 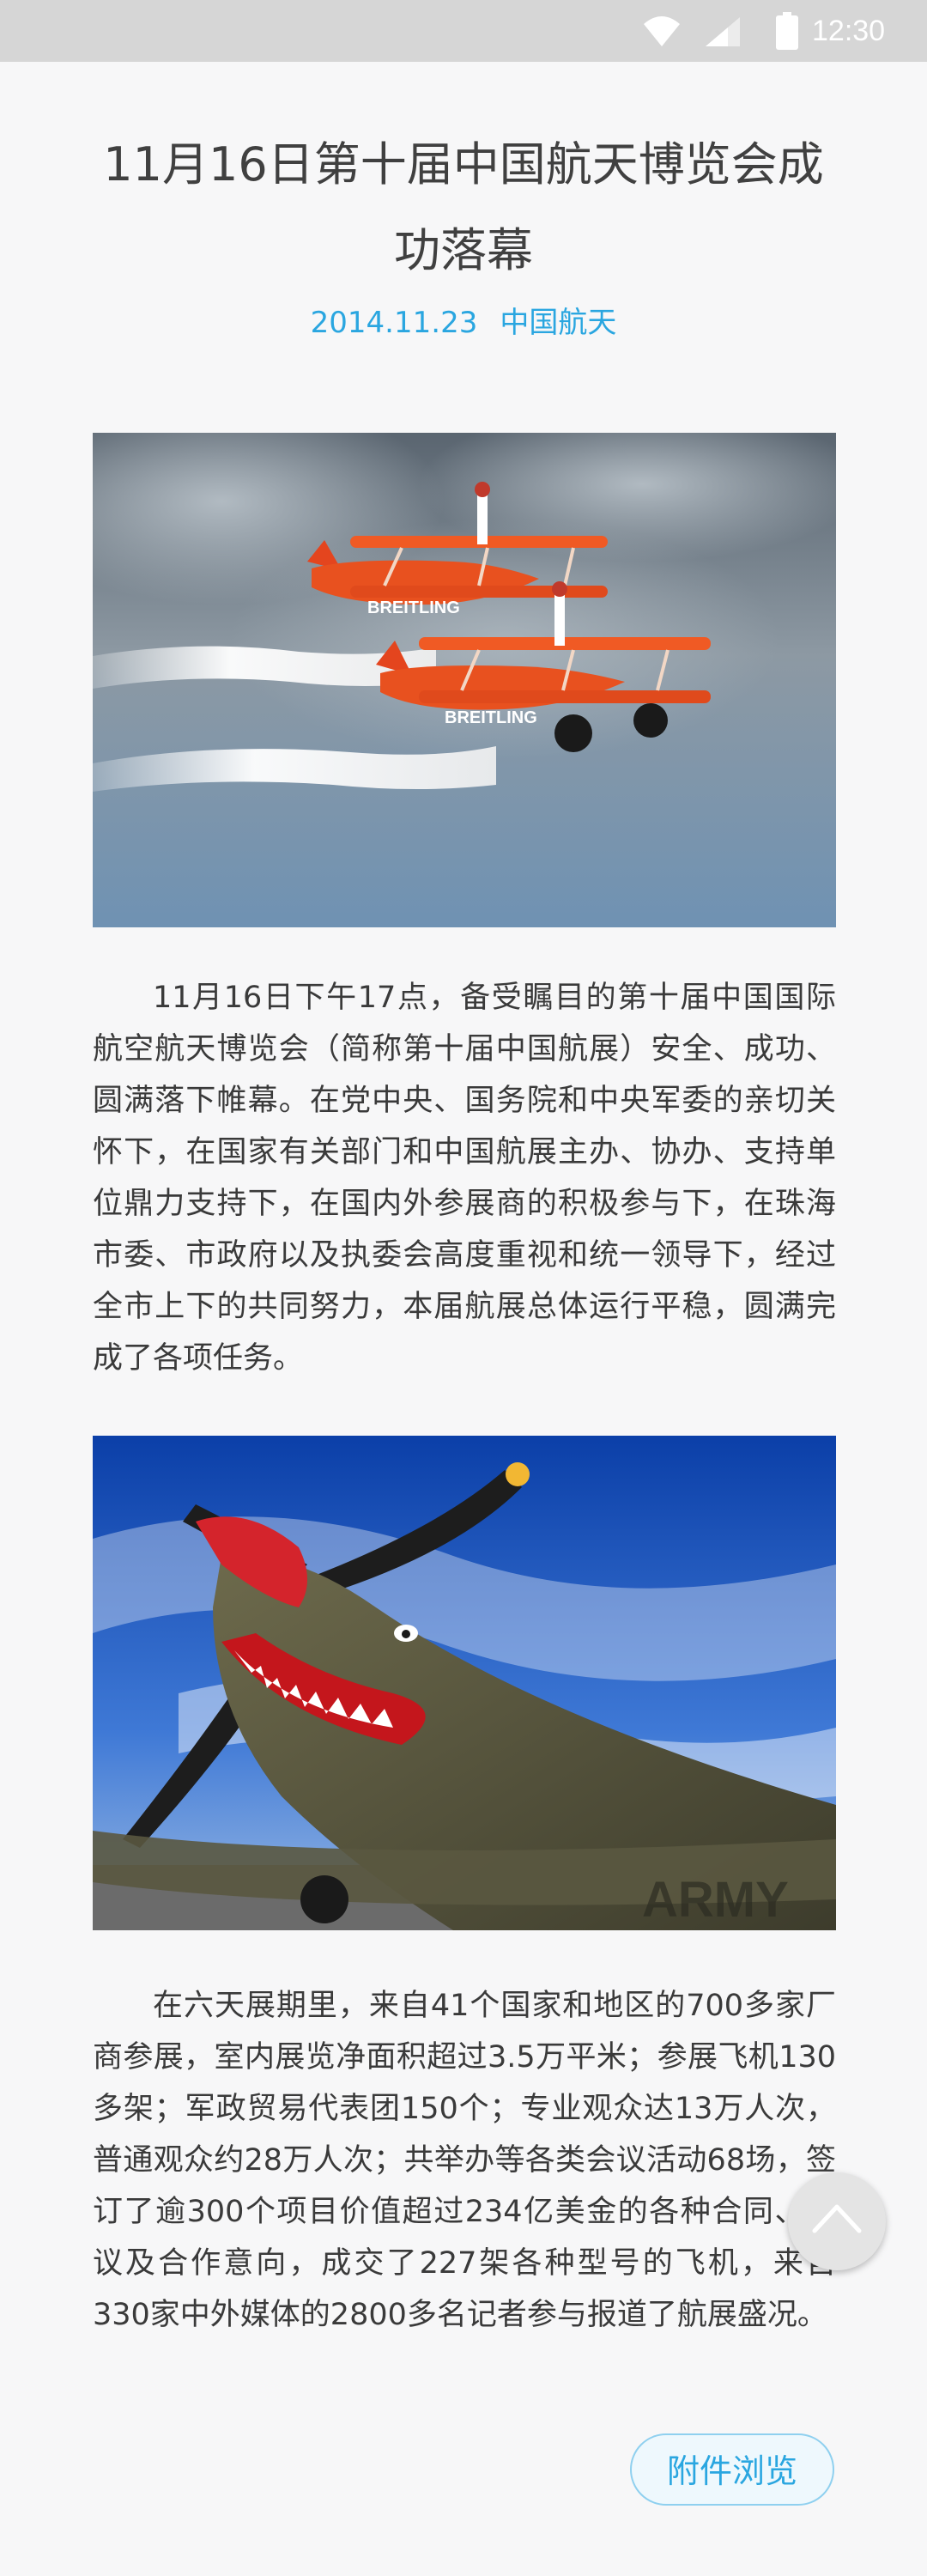 What do you see at coordinates (837, 2218) in the screenshot?
I see `chevron-up-icon` at bounding box center [837, 2218].